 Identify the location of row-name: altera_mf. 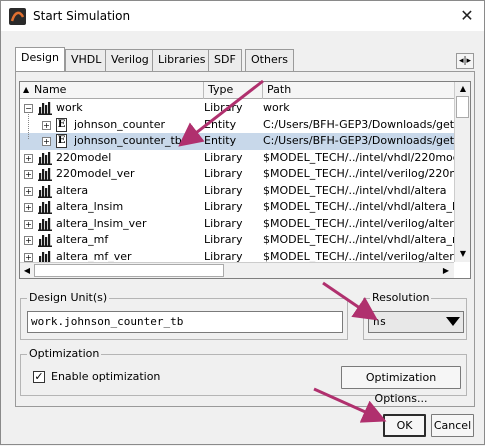
(82, 239).